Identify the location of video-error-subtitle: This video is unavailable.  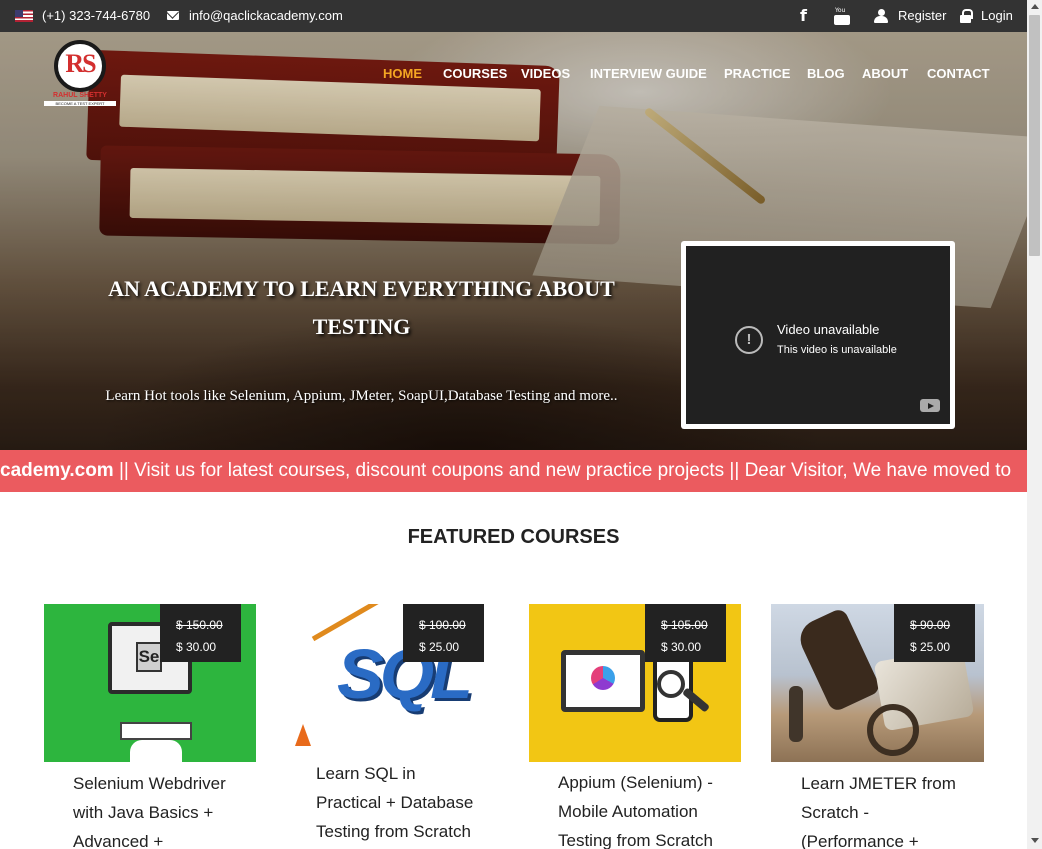
(837, 350).